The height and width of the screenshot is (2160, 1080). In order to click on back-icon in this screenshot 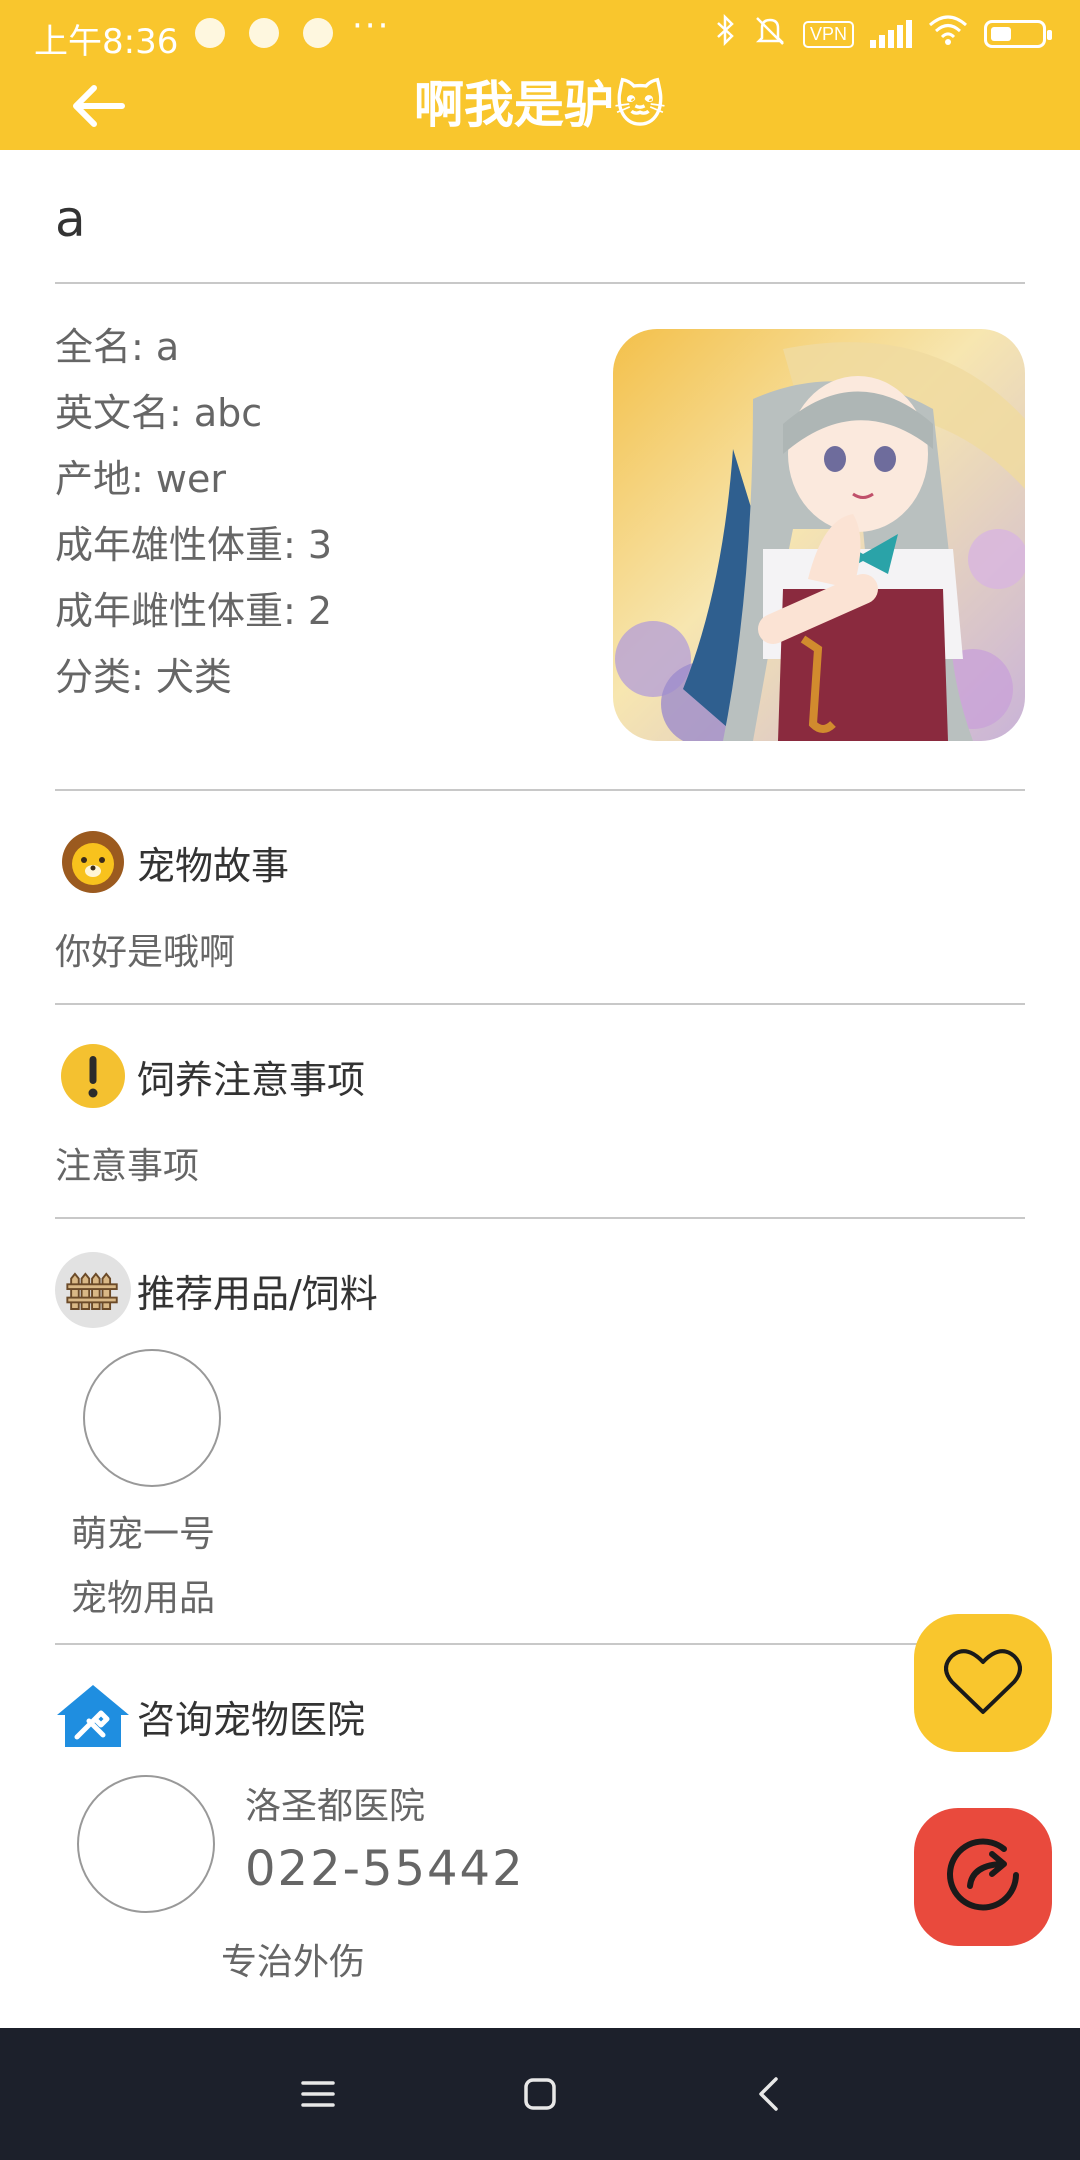, I will do `click(768, 2096)`.